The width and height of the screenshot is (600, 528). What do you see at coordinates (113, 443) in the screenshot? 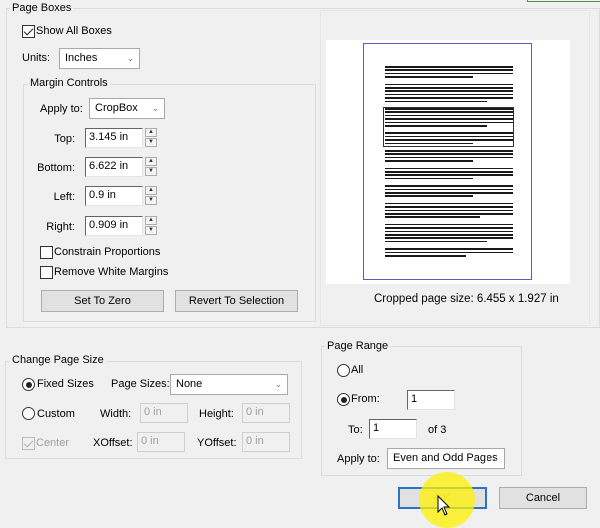
I see `xoffset-label: XOffset:` at bounding box center [113, 443].